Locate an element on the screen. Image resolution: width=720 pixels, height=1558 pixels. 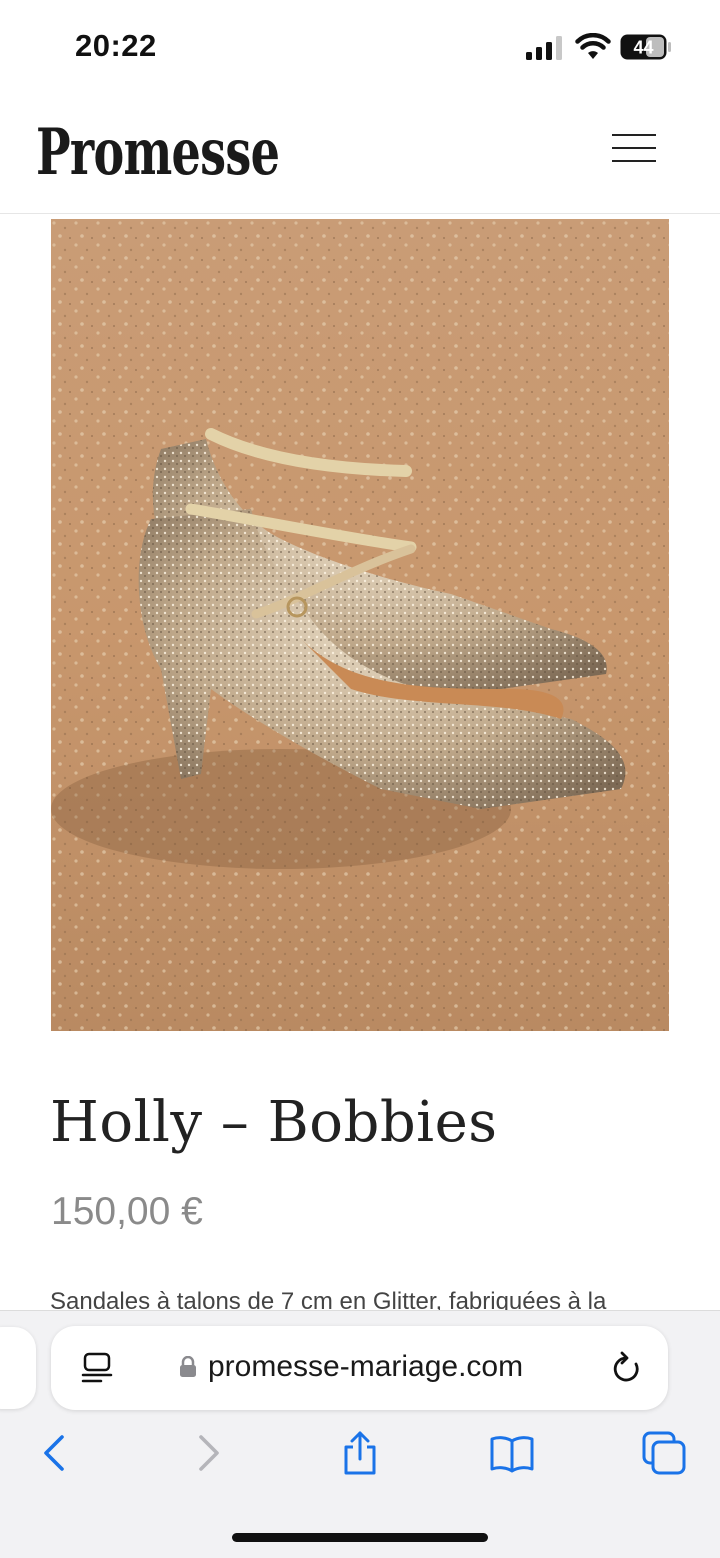
lock-icon is located at coordinates (188, 1366).